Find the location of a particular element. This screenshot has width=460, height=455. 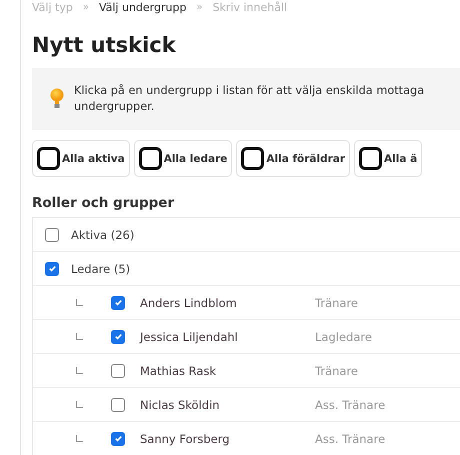

page-title: Nytt utskick is located at coordinates (104, 45).